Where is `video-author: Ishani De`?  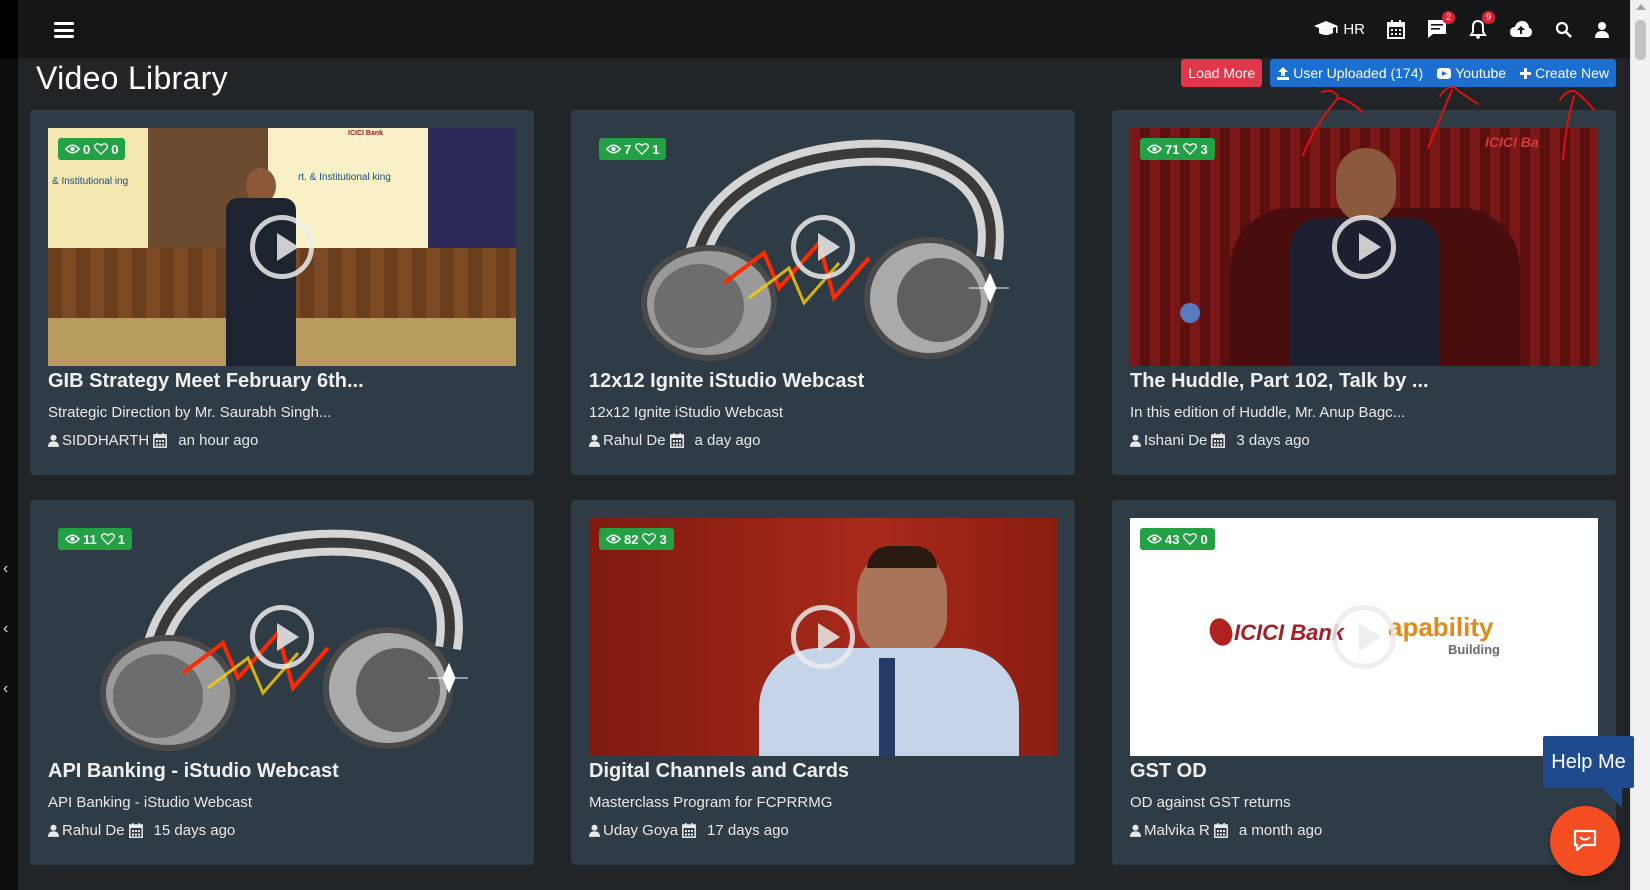
video-author: Ishani De is located at coordinates (1176, 440).